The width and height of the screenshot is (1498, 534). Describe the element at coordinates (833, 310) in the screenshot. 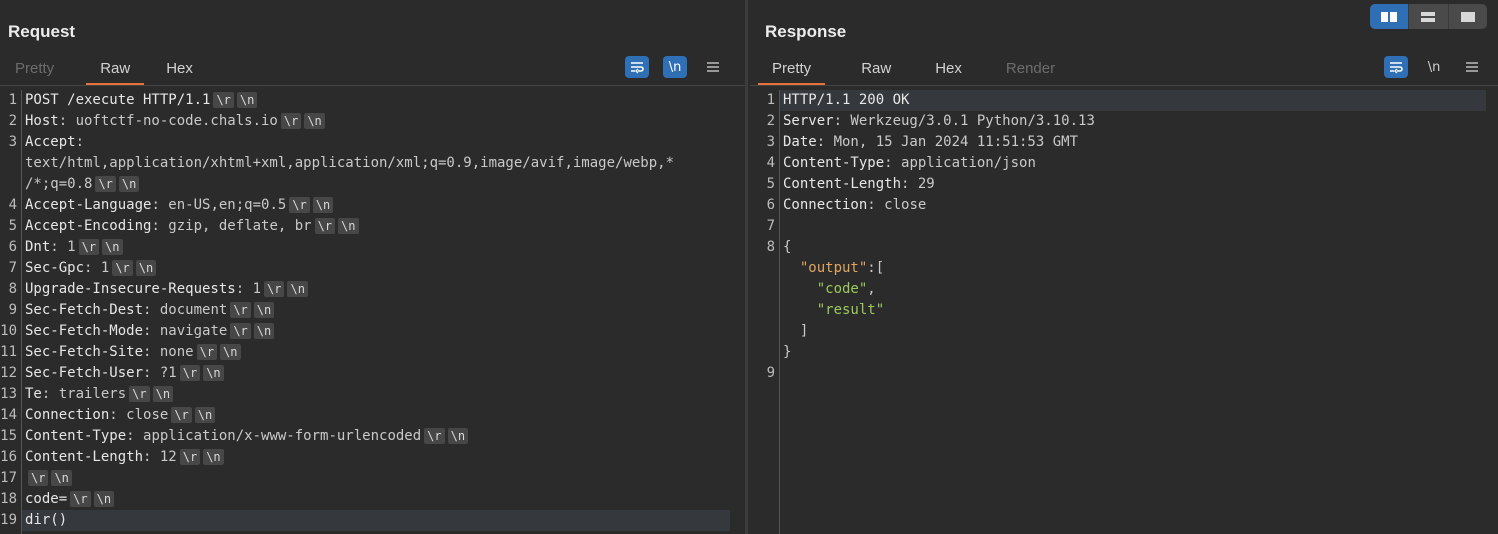

I see `line-text: "result"` at that location.